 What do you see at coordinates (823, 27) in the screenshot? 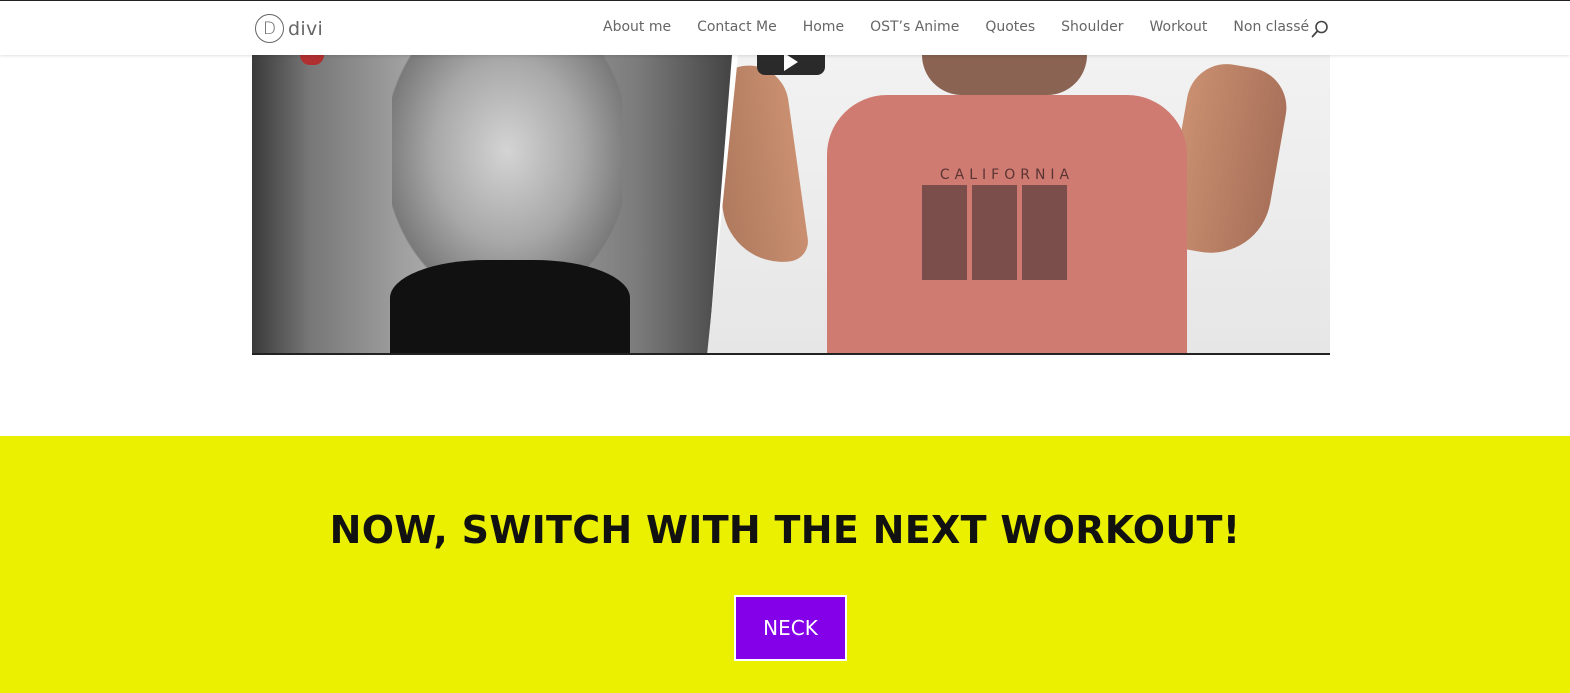
I see `nav-item-home: Home` at bounding box center [823, 27].